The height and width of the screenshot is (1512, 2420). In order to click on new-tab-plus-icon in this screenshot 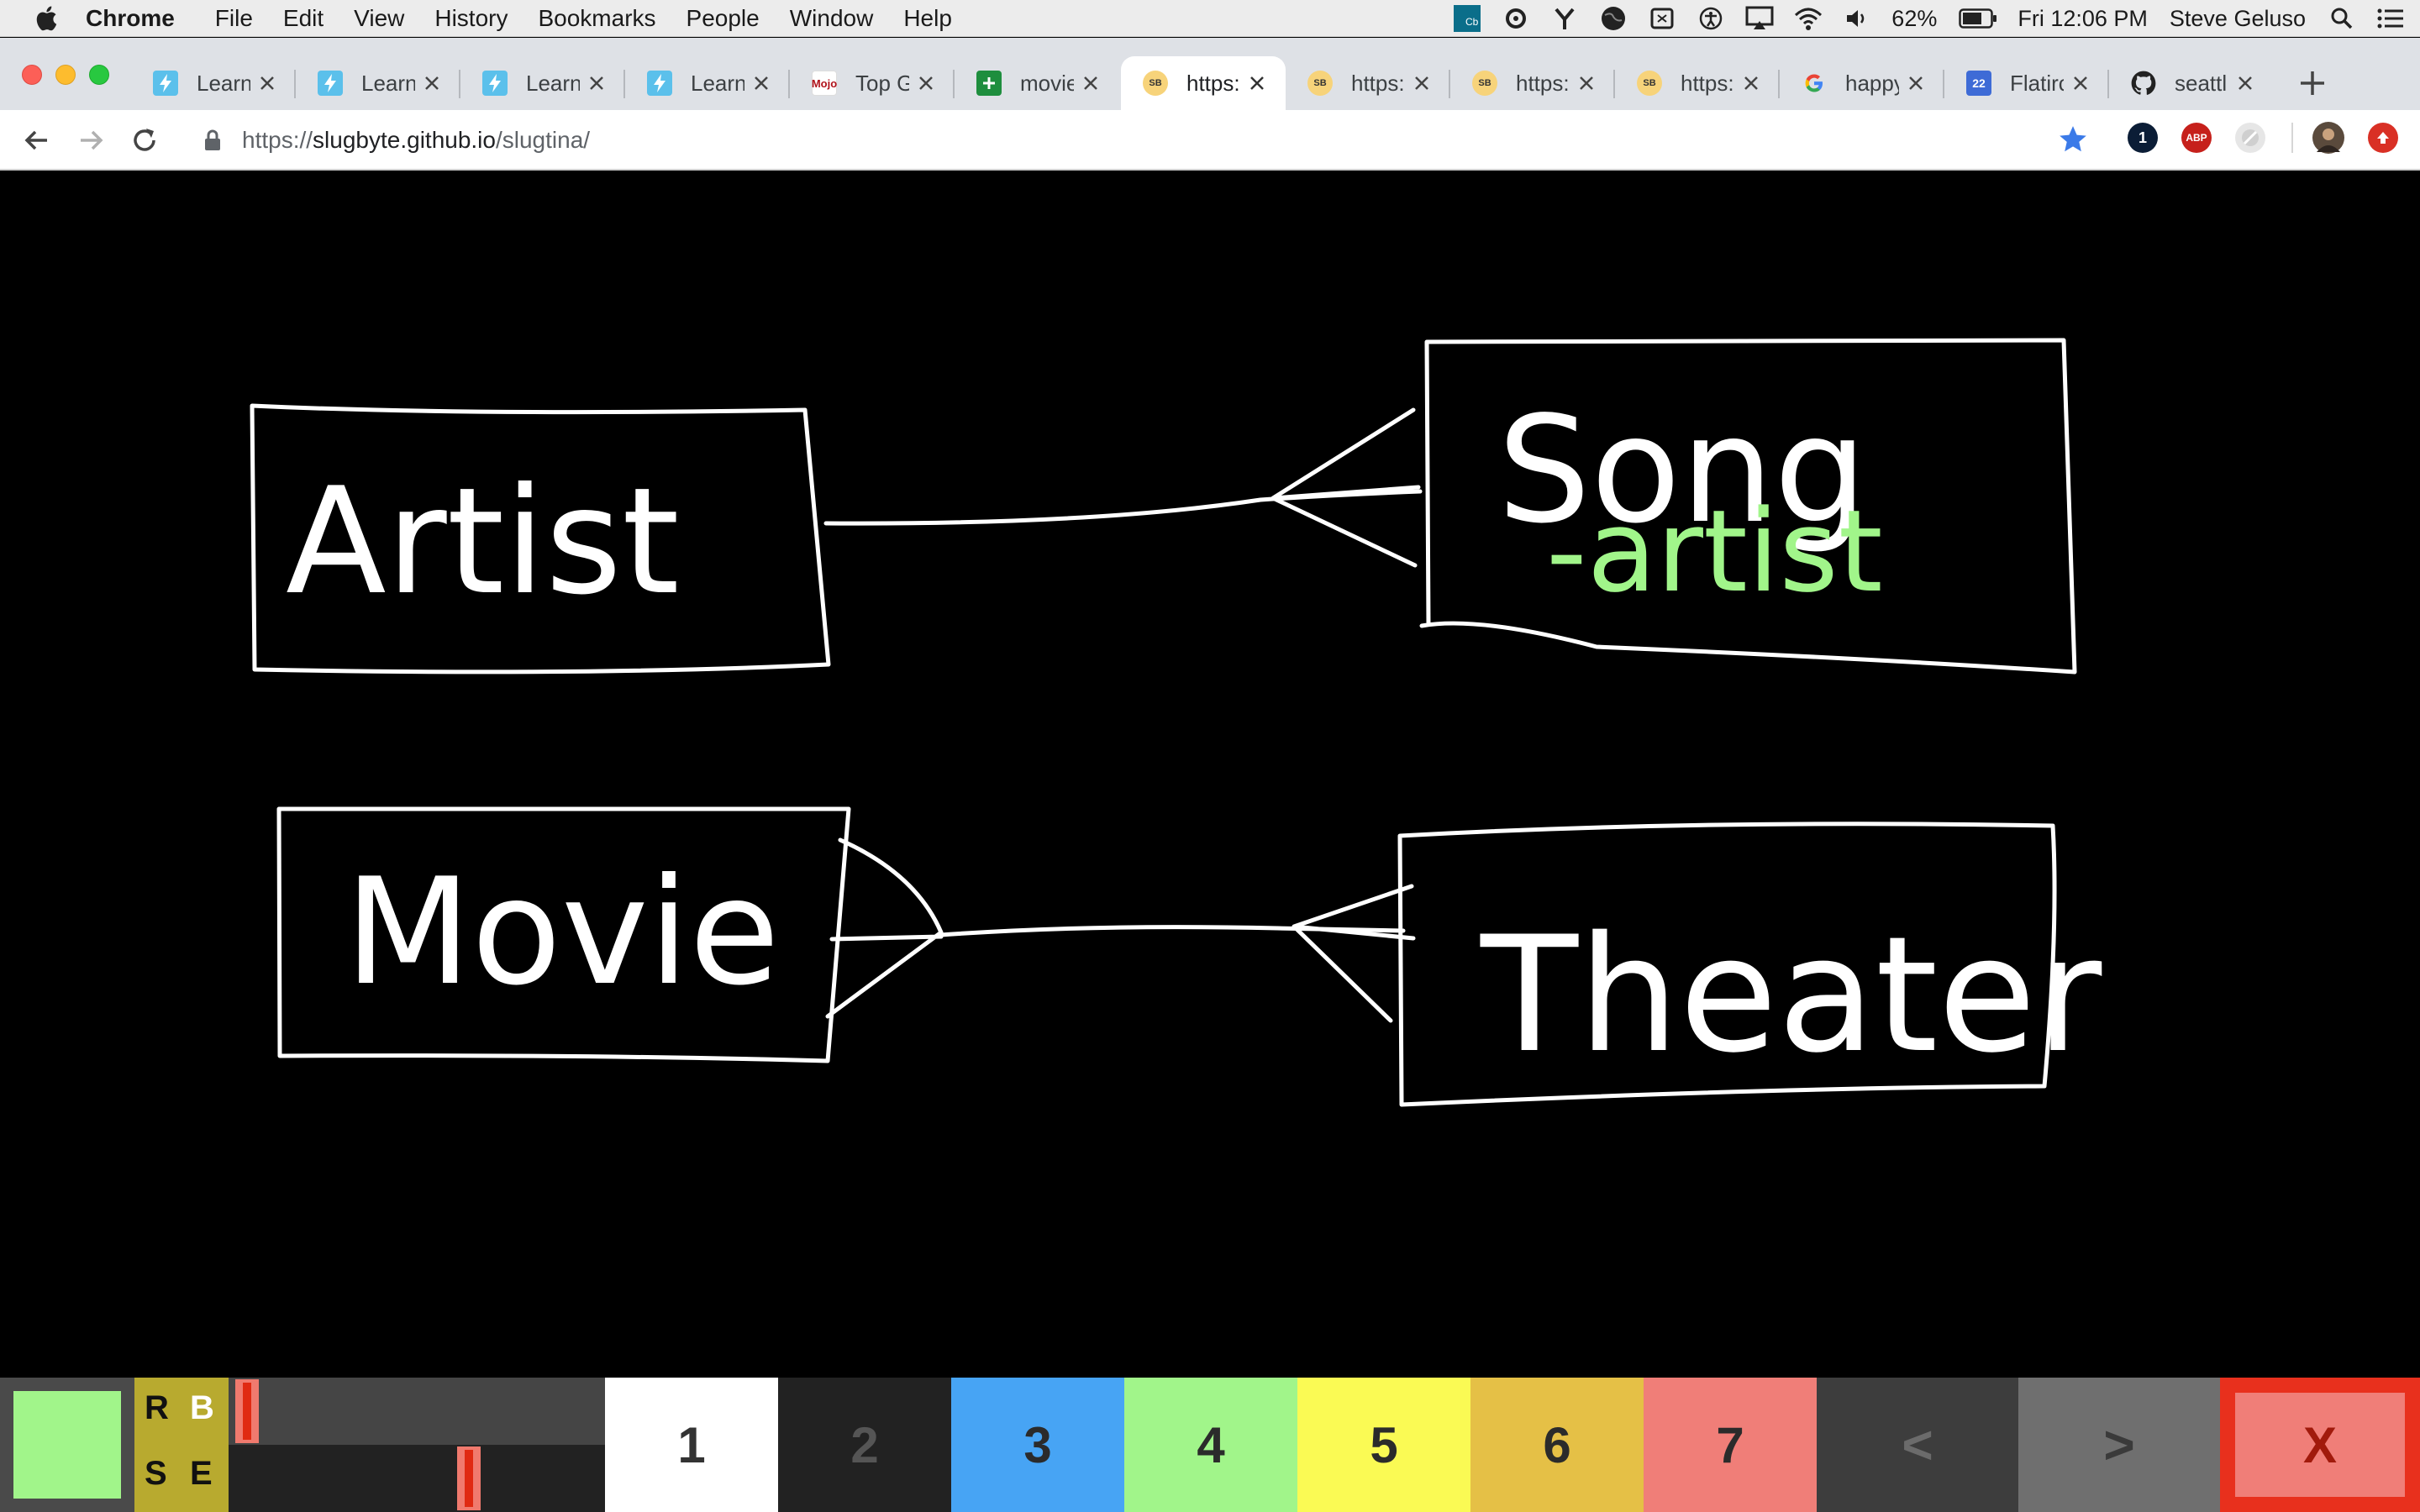, I will do `click(2312, 83)`.